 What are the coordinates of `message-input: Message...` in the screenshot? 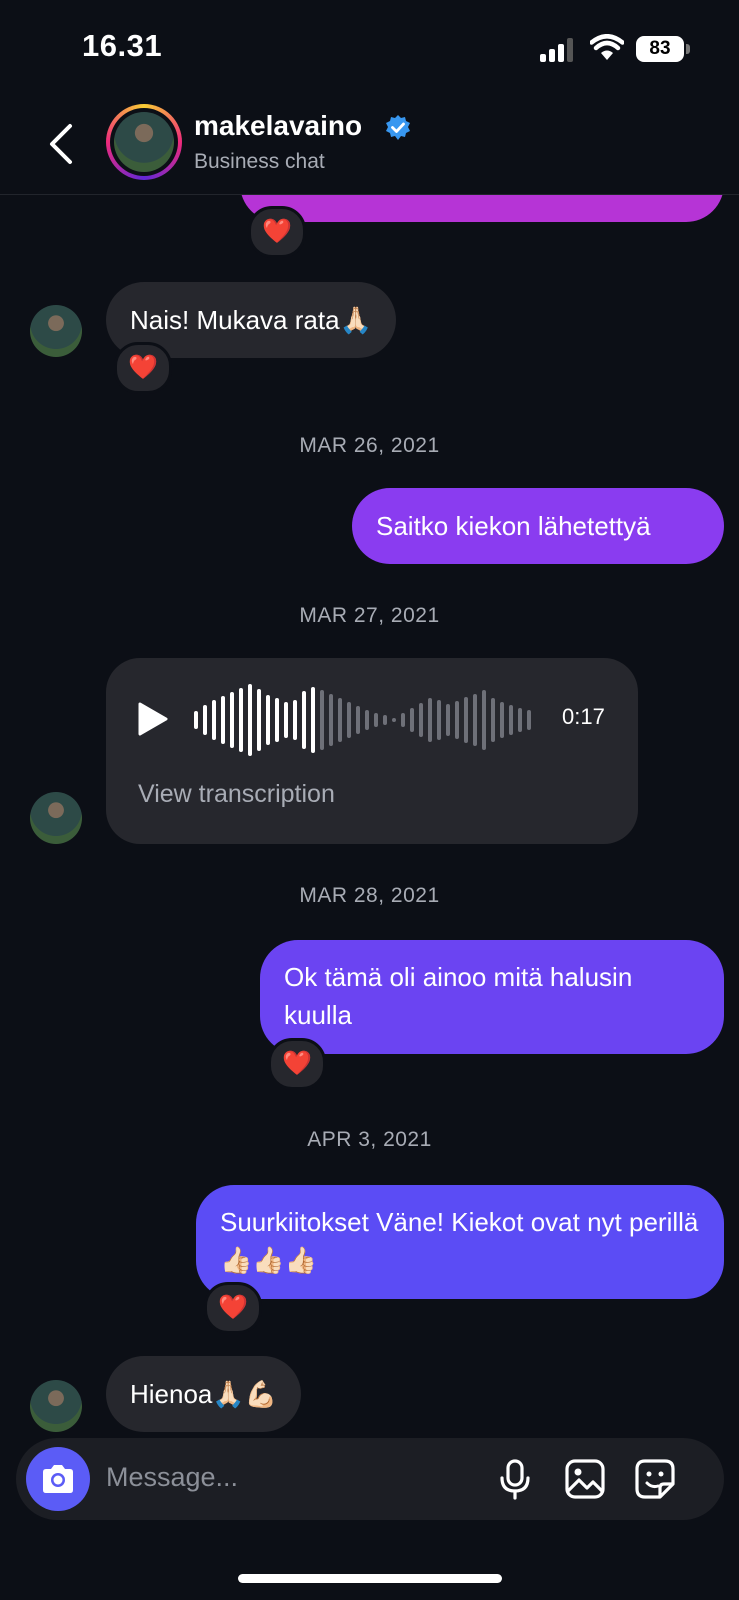 It's located at (172, 1477).